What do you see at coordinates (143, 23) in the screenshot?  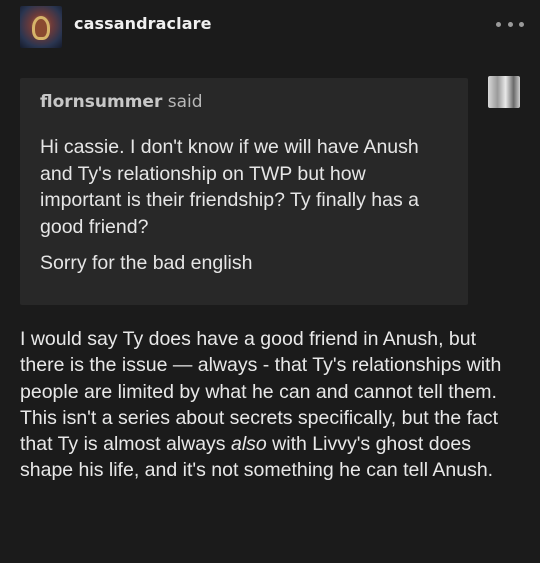 I see `blog-username: cassandraclare` at bounding box center [143, 23].